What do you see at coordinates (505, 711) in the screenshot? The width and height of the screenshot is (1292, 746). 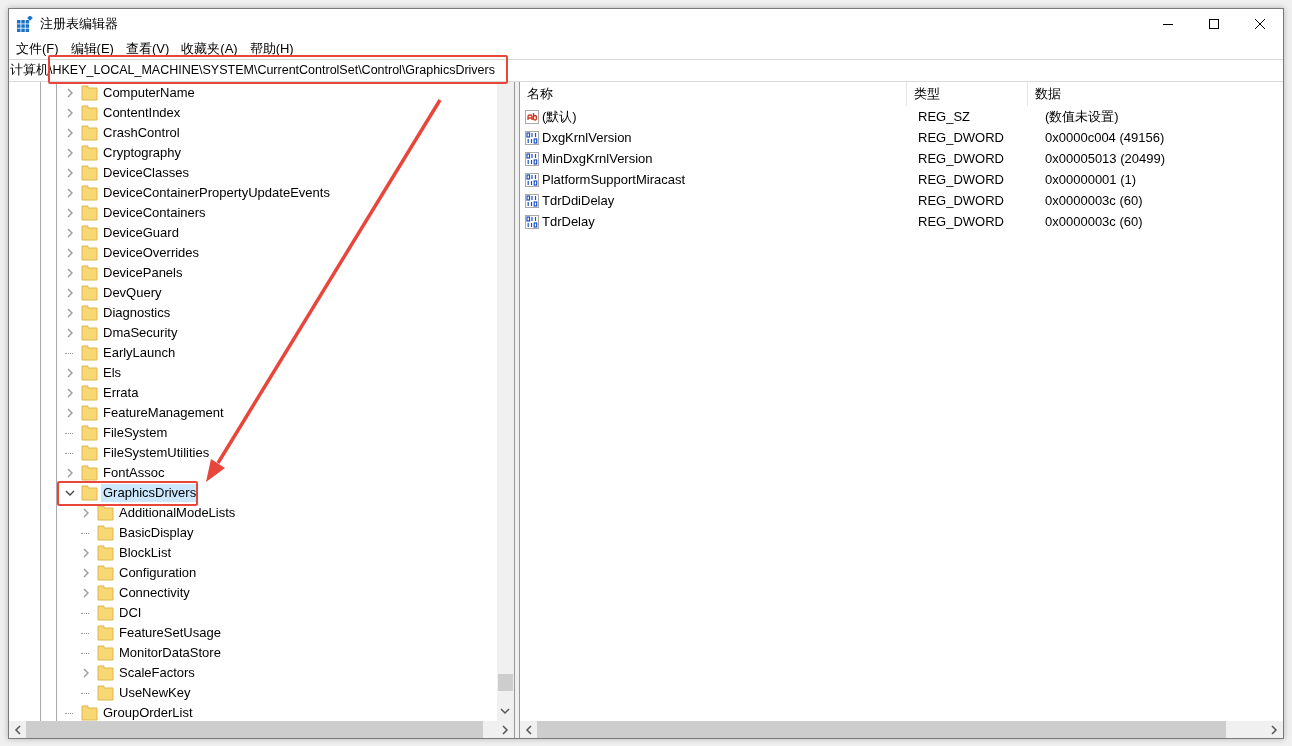 I see `scroll-down-caret-icon` at bounding box center [505, 711].